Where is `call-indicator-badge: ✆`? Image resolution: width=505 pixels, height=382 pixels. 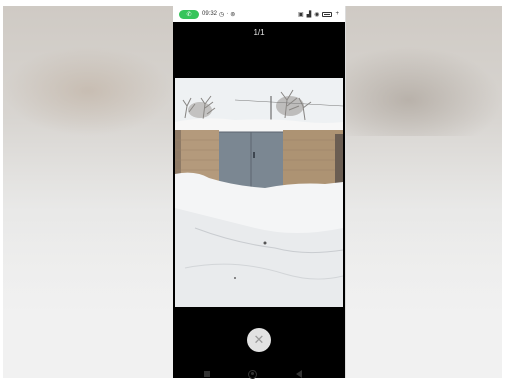 call-indicator-badge: ✆ is located at coordinates (189, 14).